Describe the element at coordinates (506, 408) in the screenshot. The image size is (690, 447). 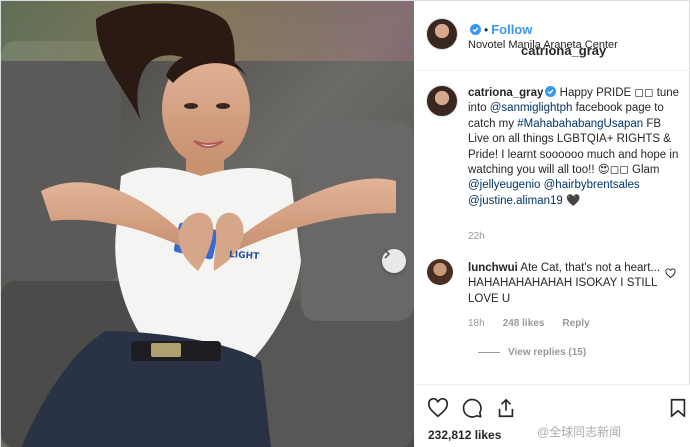
I see `share-upload-icon` at that location.